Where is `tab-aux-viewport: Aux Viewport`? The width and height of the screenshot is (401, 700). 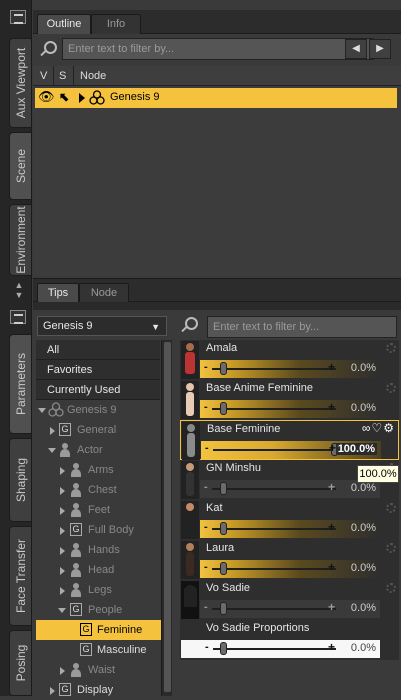 tab-aux-viewport: Aux Viewport is located at coordinates (20, 83).